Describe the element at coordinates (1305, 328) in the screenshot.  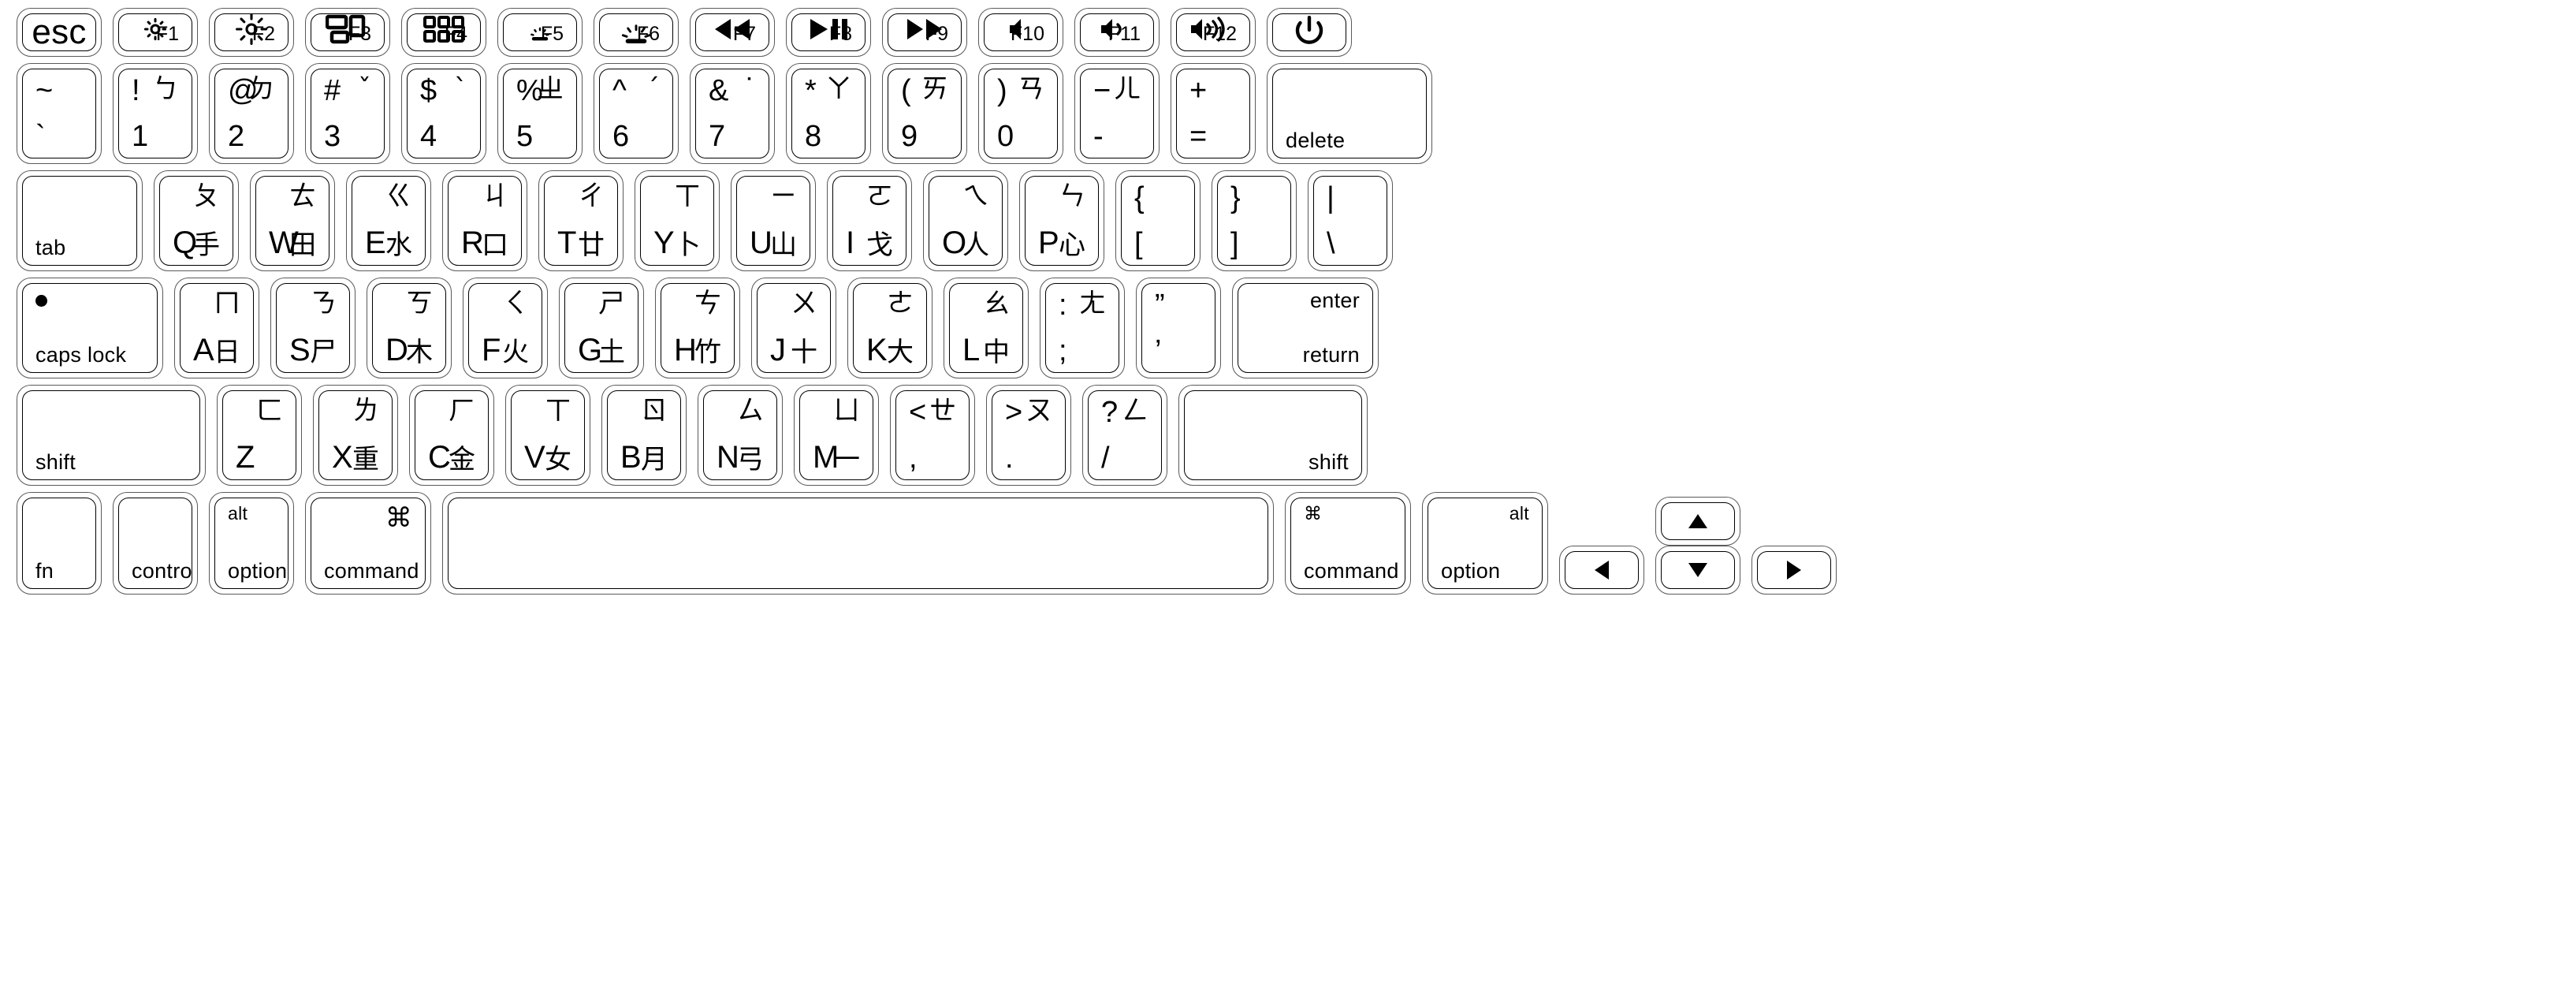
I see `key-return: enter return` at that location.